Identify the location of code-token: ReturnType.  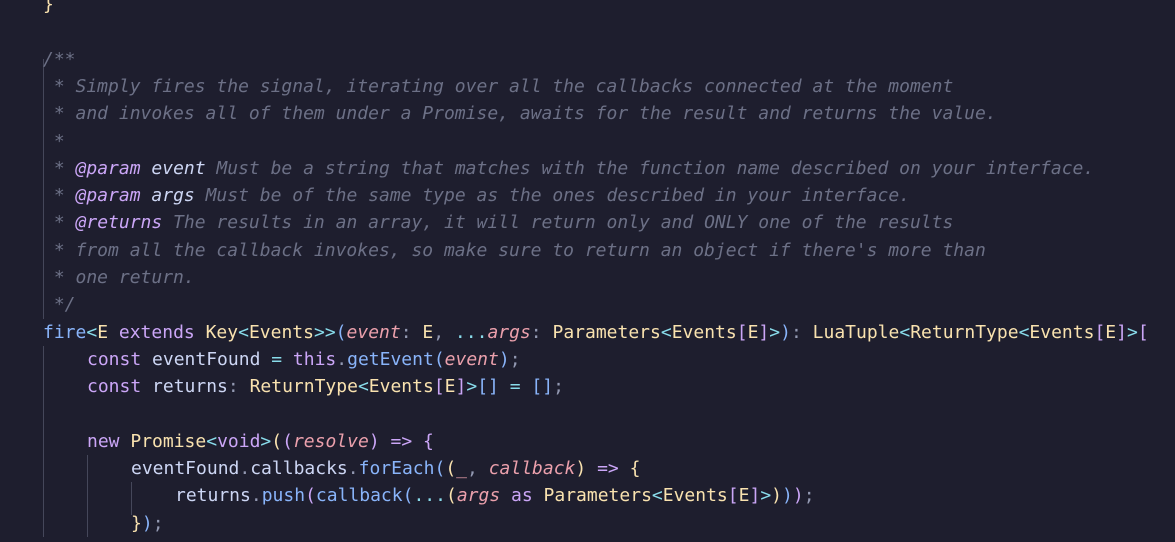
(964, 332).